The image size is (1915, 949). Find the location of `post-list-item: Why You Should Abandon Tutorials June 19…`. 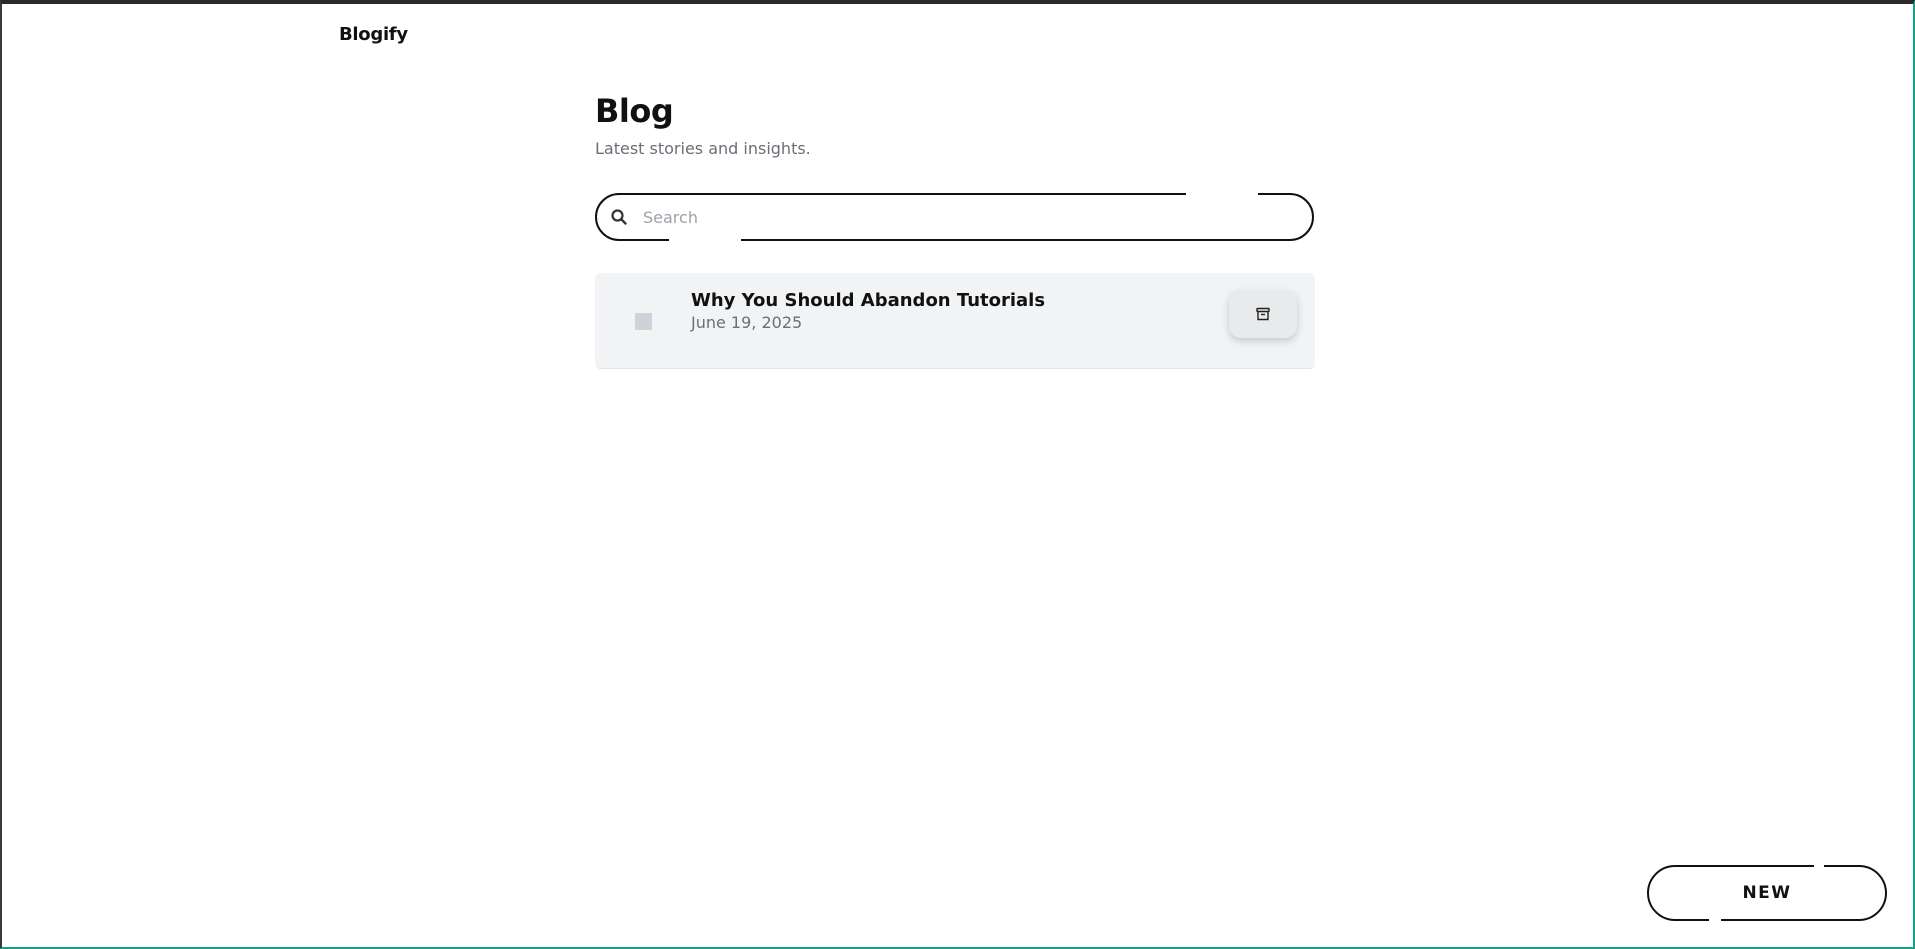

post-list-item: Why You Should Abandon Tutorials June 19… is located at coordinates (955, 321).